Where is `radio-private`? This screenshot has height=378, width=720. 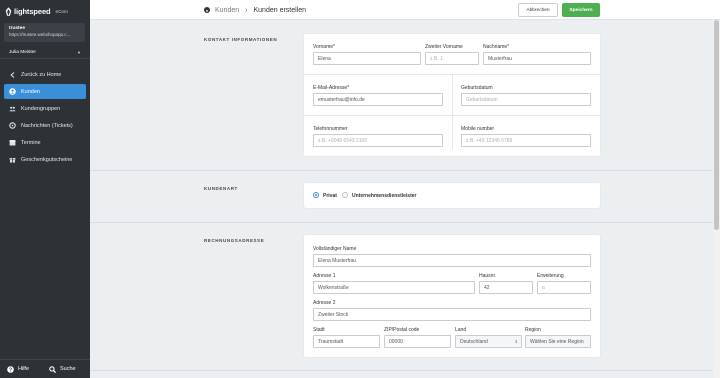
radio-private is located at coordinates (316, 195).